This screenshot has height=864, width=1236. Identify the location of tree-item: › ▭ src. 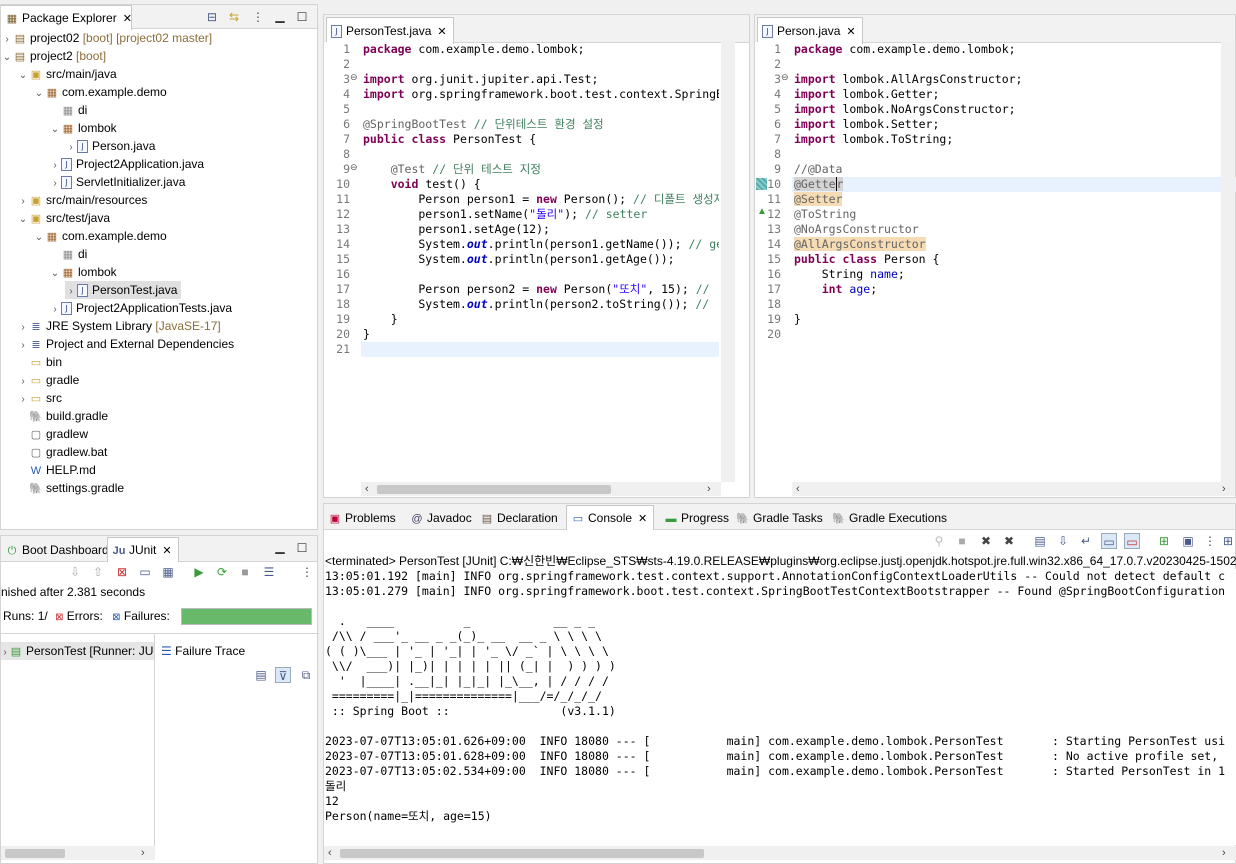
(39, 398).